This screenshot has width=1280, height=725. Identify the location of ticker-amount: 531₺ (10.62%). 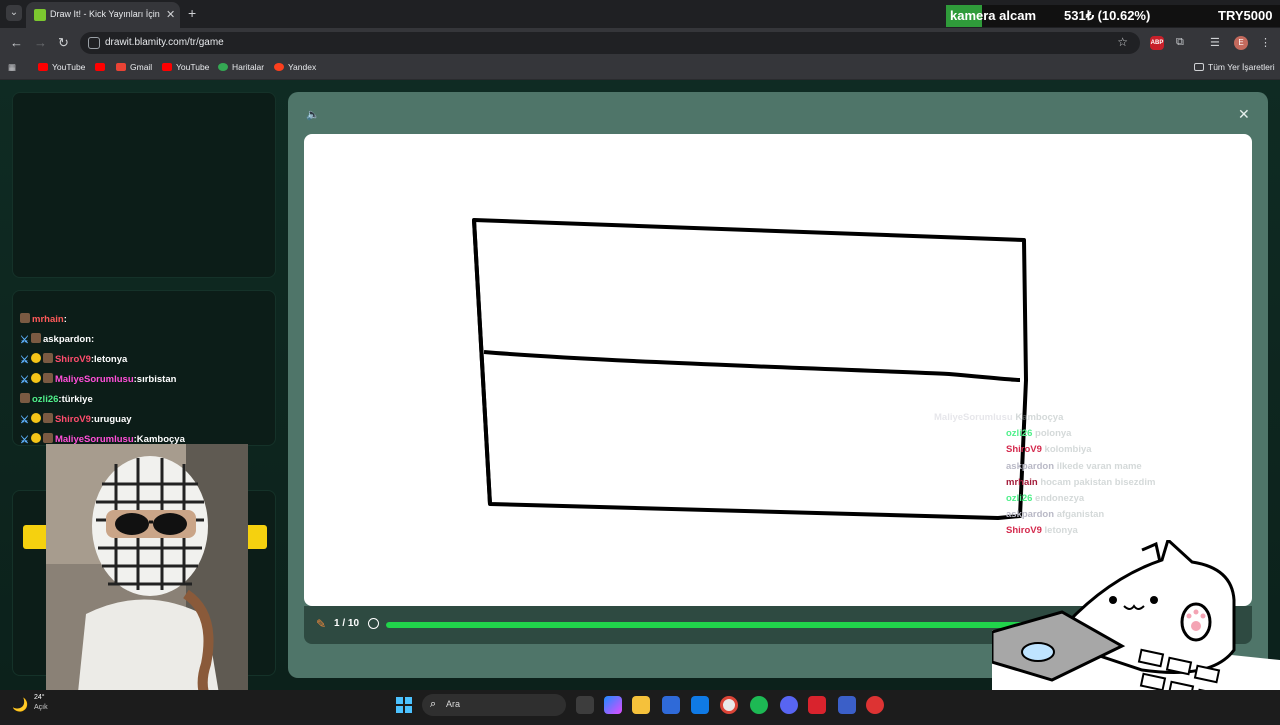
(1107, 15).